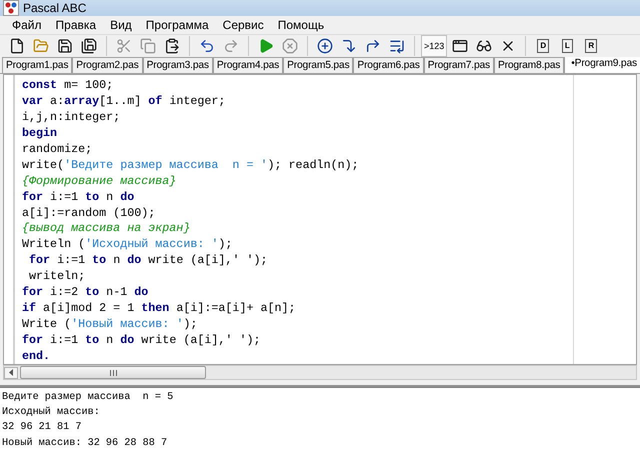  Describe the element at coordinates (484, 46) in the screenshot. I see `glasses-icon` at that location.